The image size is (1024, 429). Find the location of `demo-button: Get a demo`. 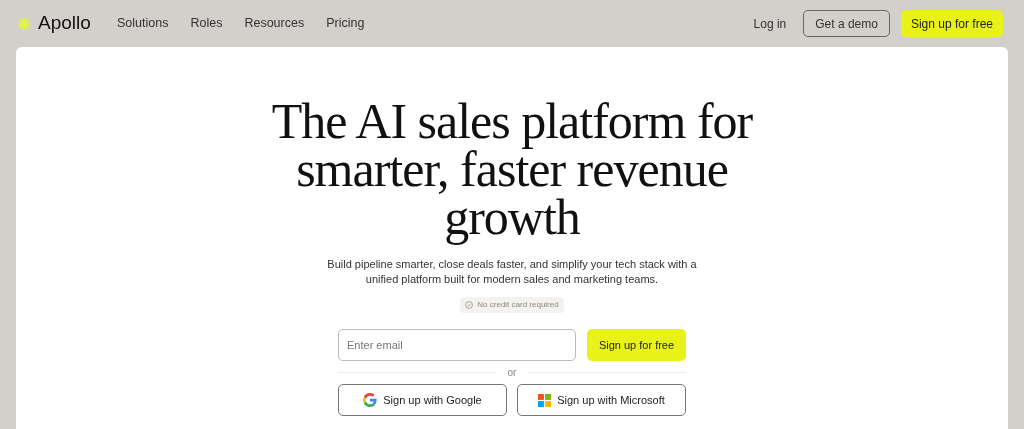

demo-button: Get a demo is located at coordinates (846, 23).